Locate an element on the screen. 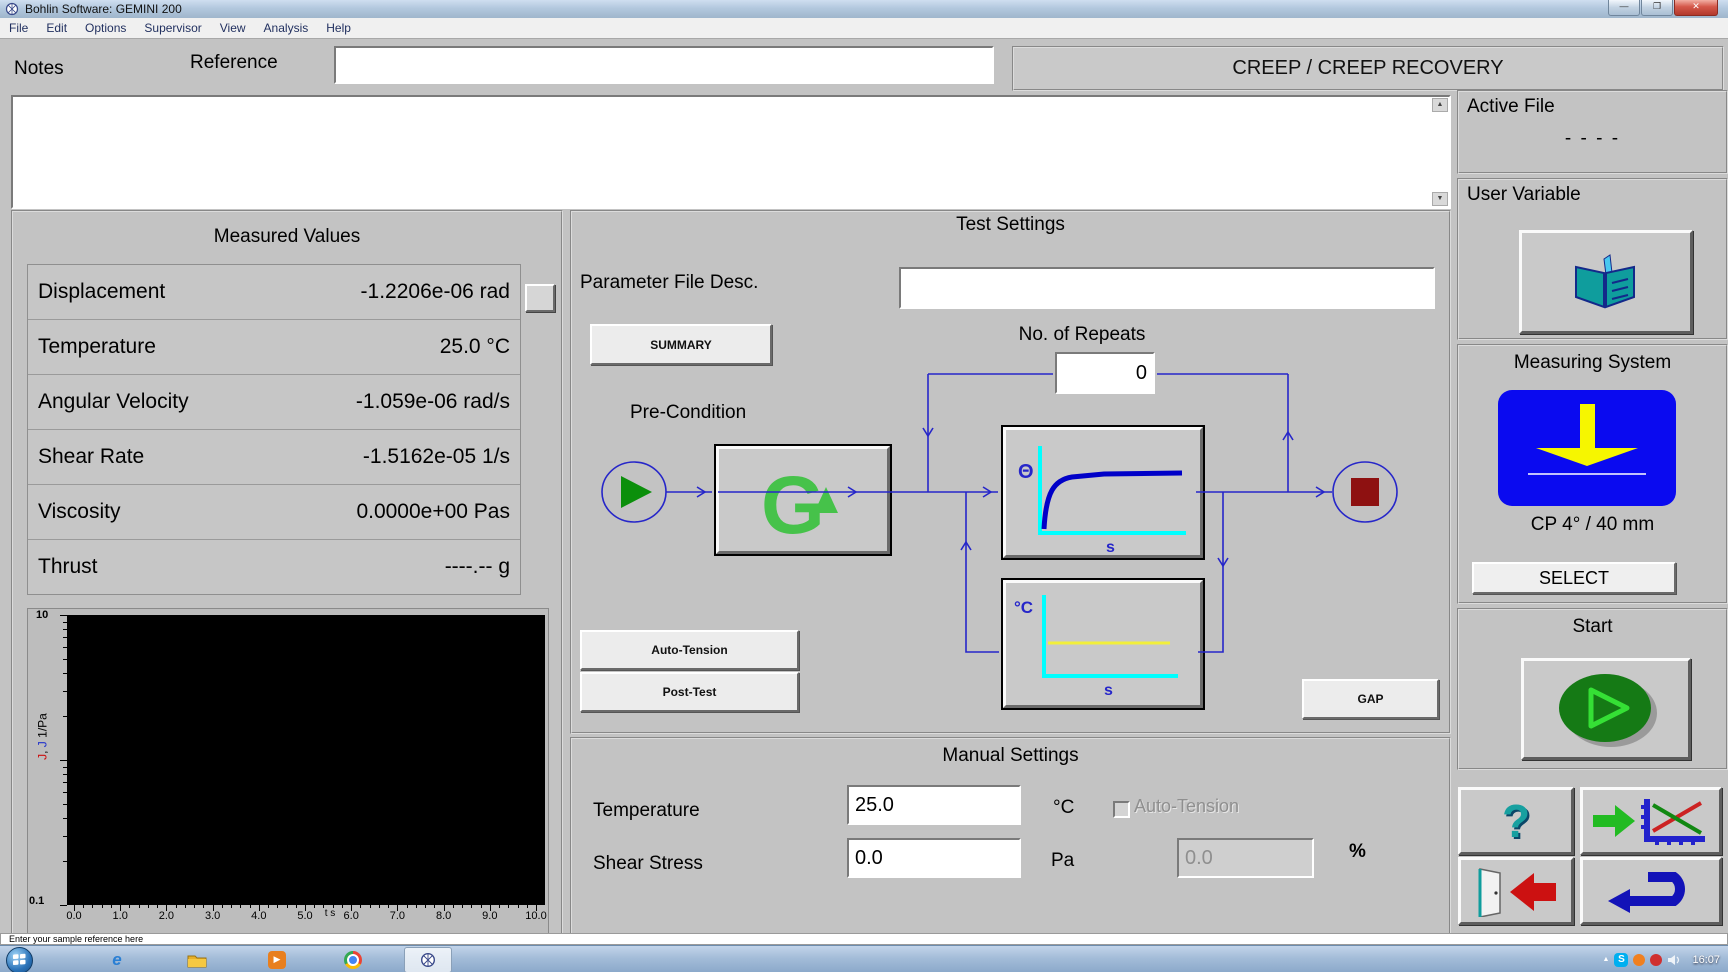 The image size is (1728, 972). creep-stage-button: Θ s is located at coordinates (1103, 492).